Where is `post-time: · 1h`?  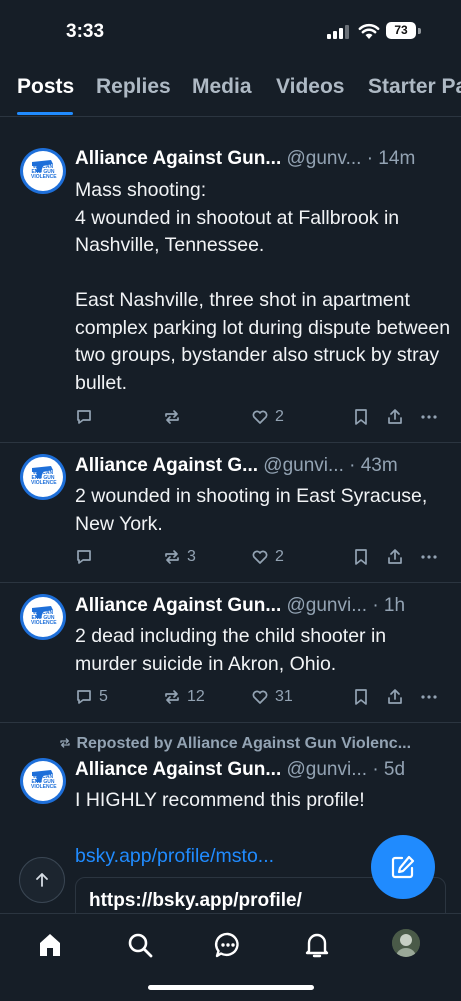
post-time: · 1h is located at coordinates (389, 605).